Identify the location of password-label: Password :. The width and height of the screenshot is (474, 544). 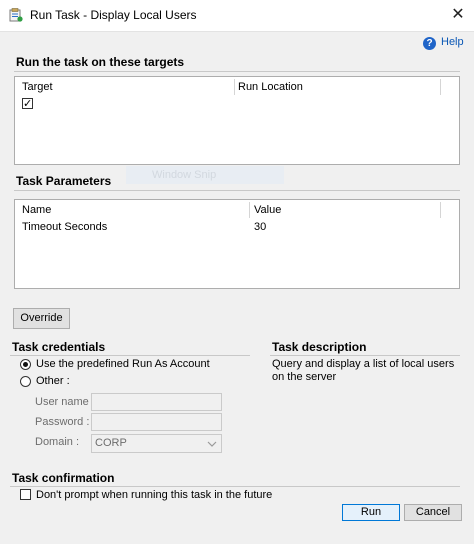
(62, 422).